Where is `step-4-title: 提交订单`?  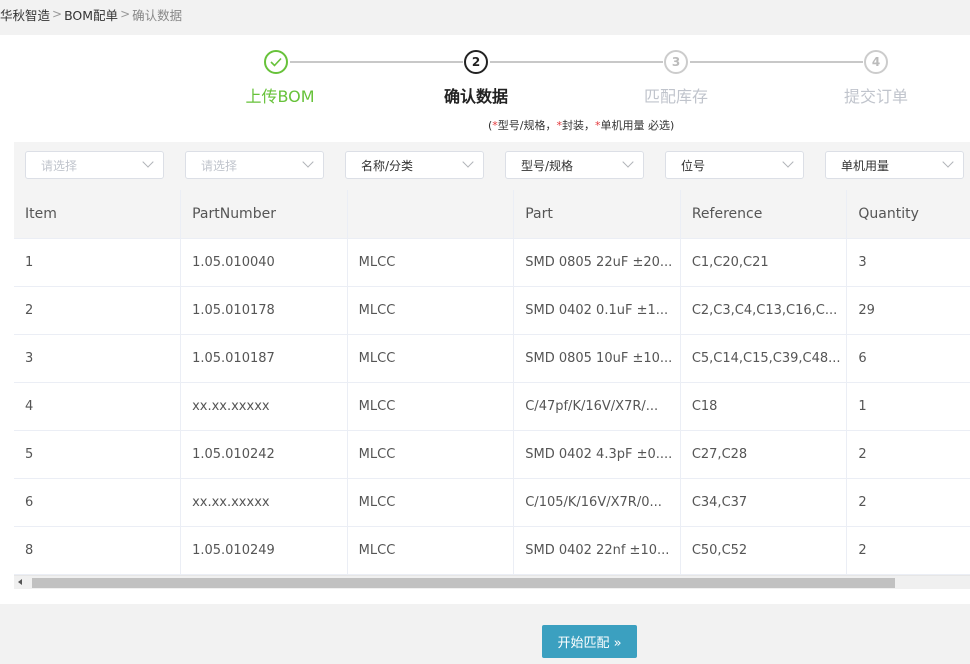 step-4-title: 提交订单 is located at coordinates (876, 96).